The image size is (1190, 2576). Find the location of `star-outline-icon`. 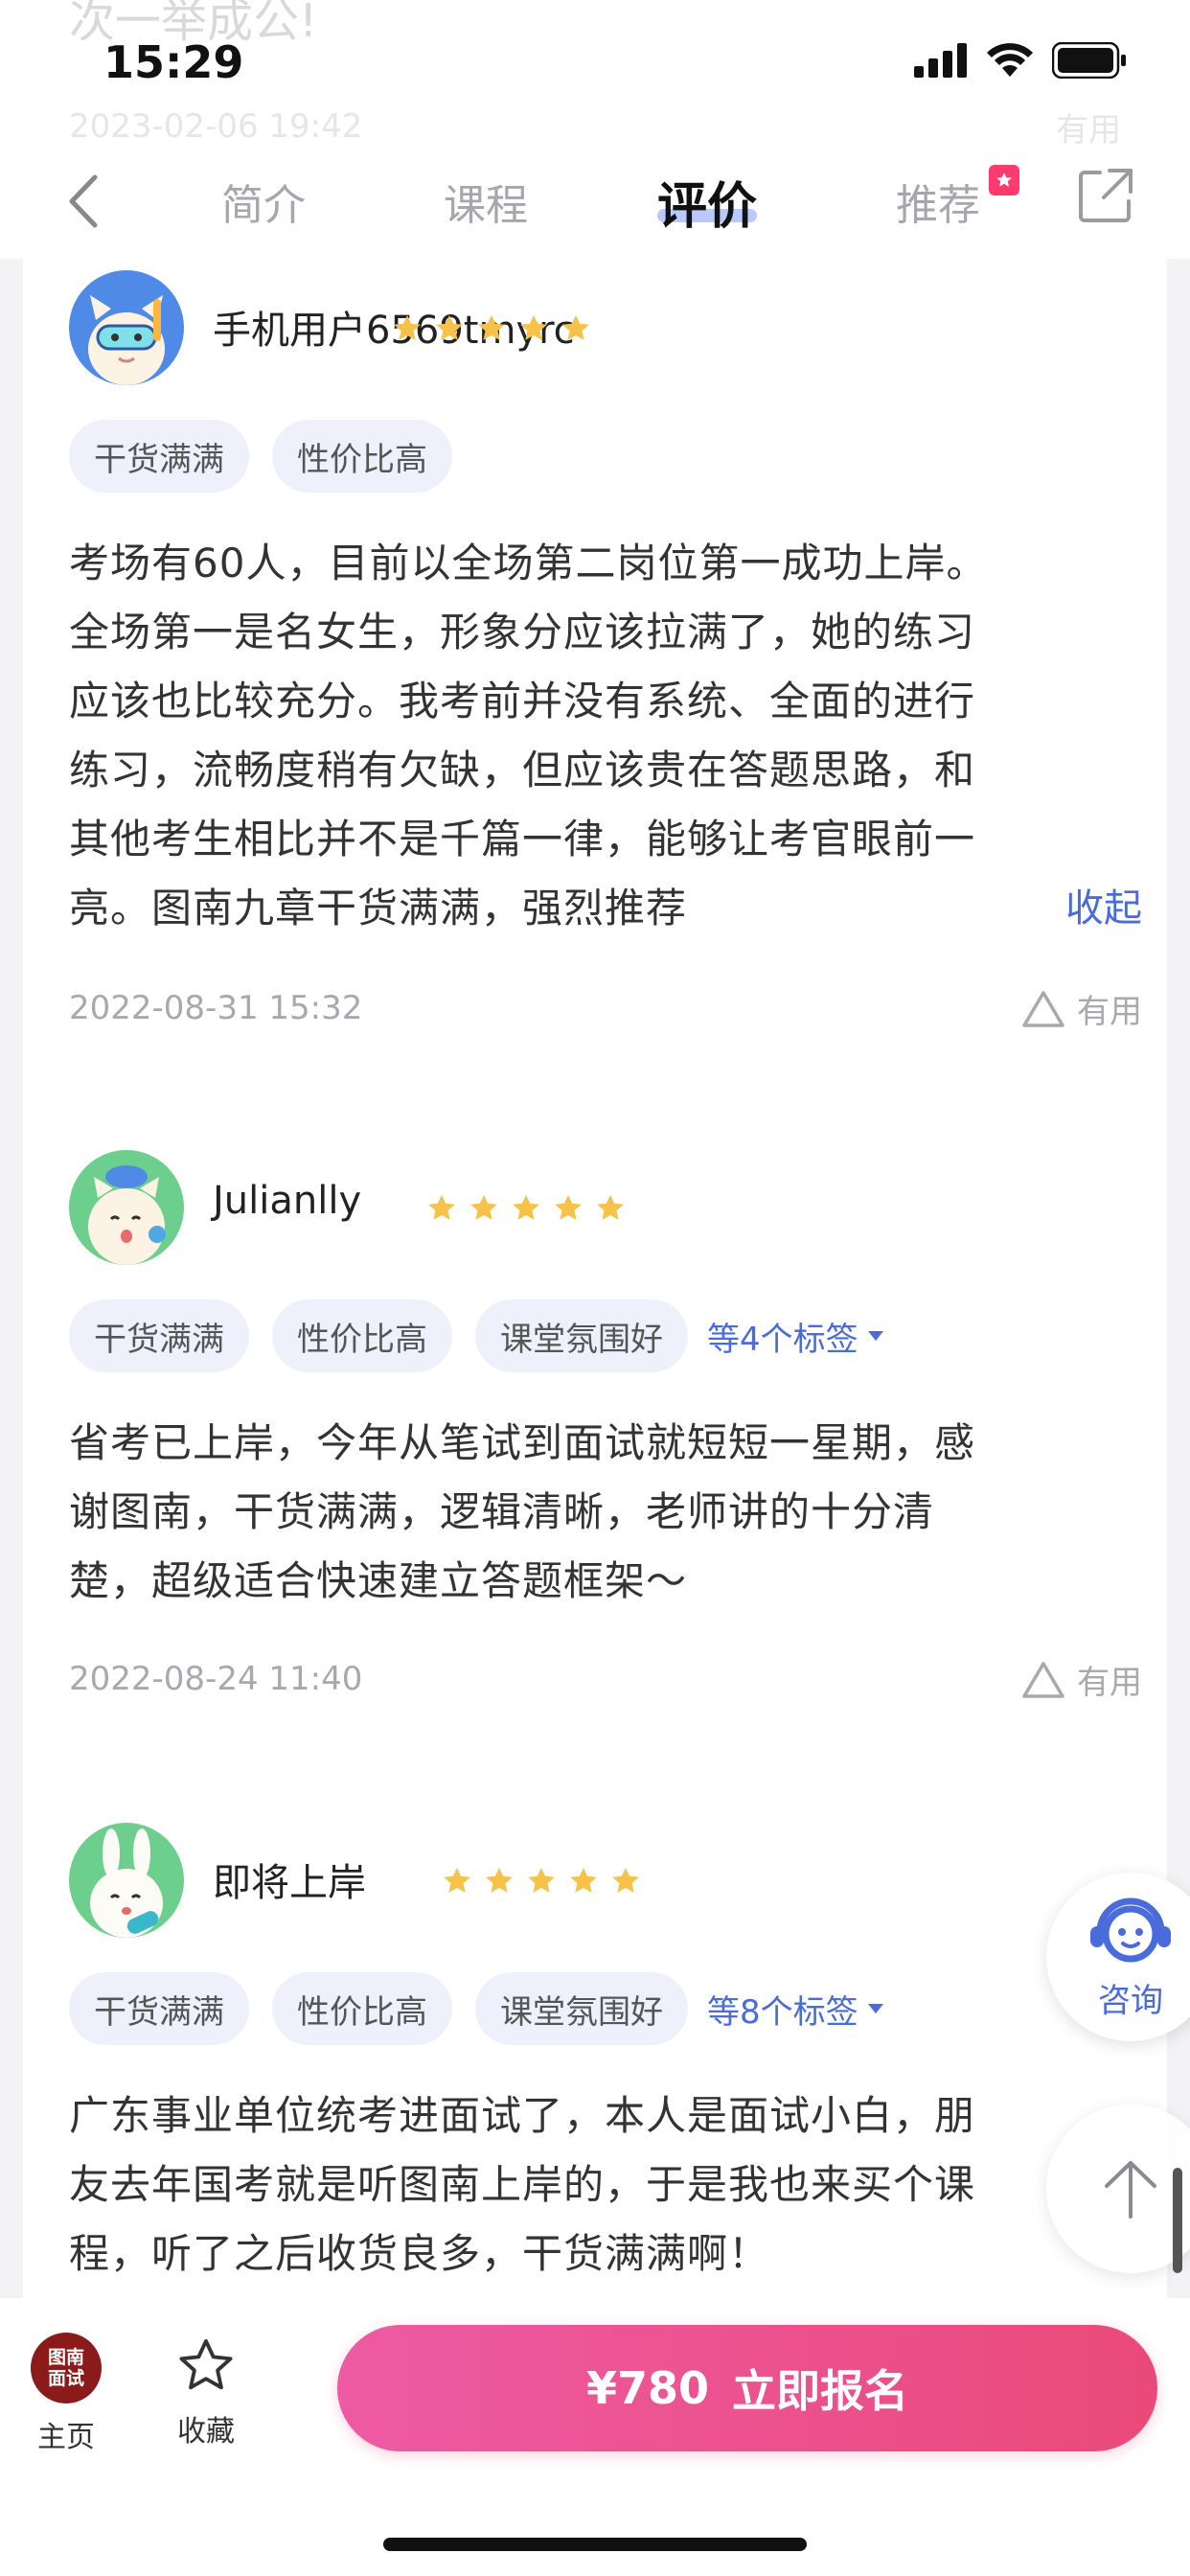

star-outline-icon is located at coordinates (206, 2364).